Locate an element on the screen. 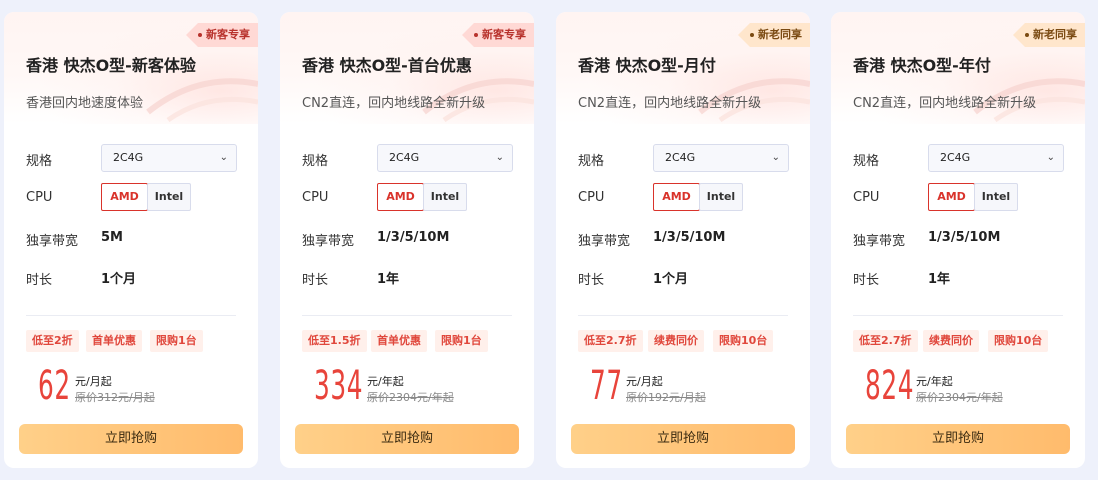 Image resolution: width=1098 pixels, height=480 pixels. discount-badge: 低至2折 is located at coordinates (52, 341).